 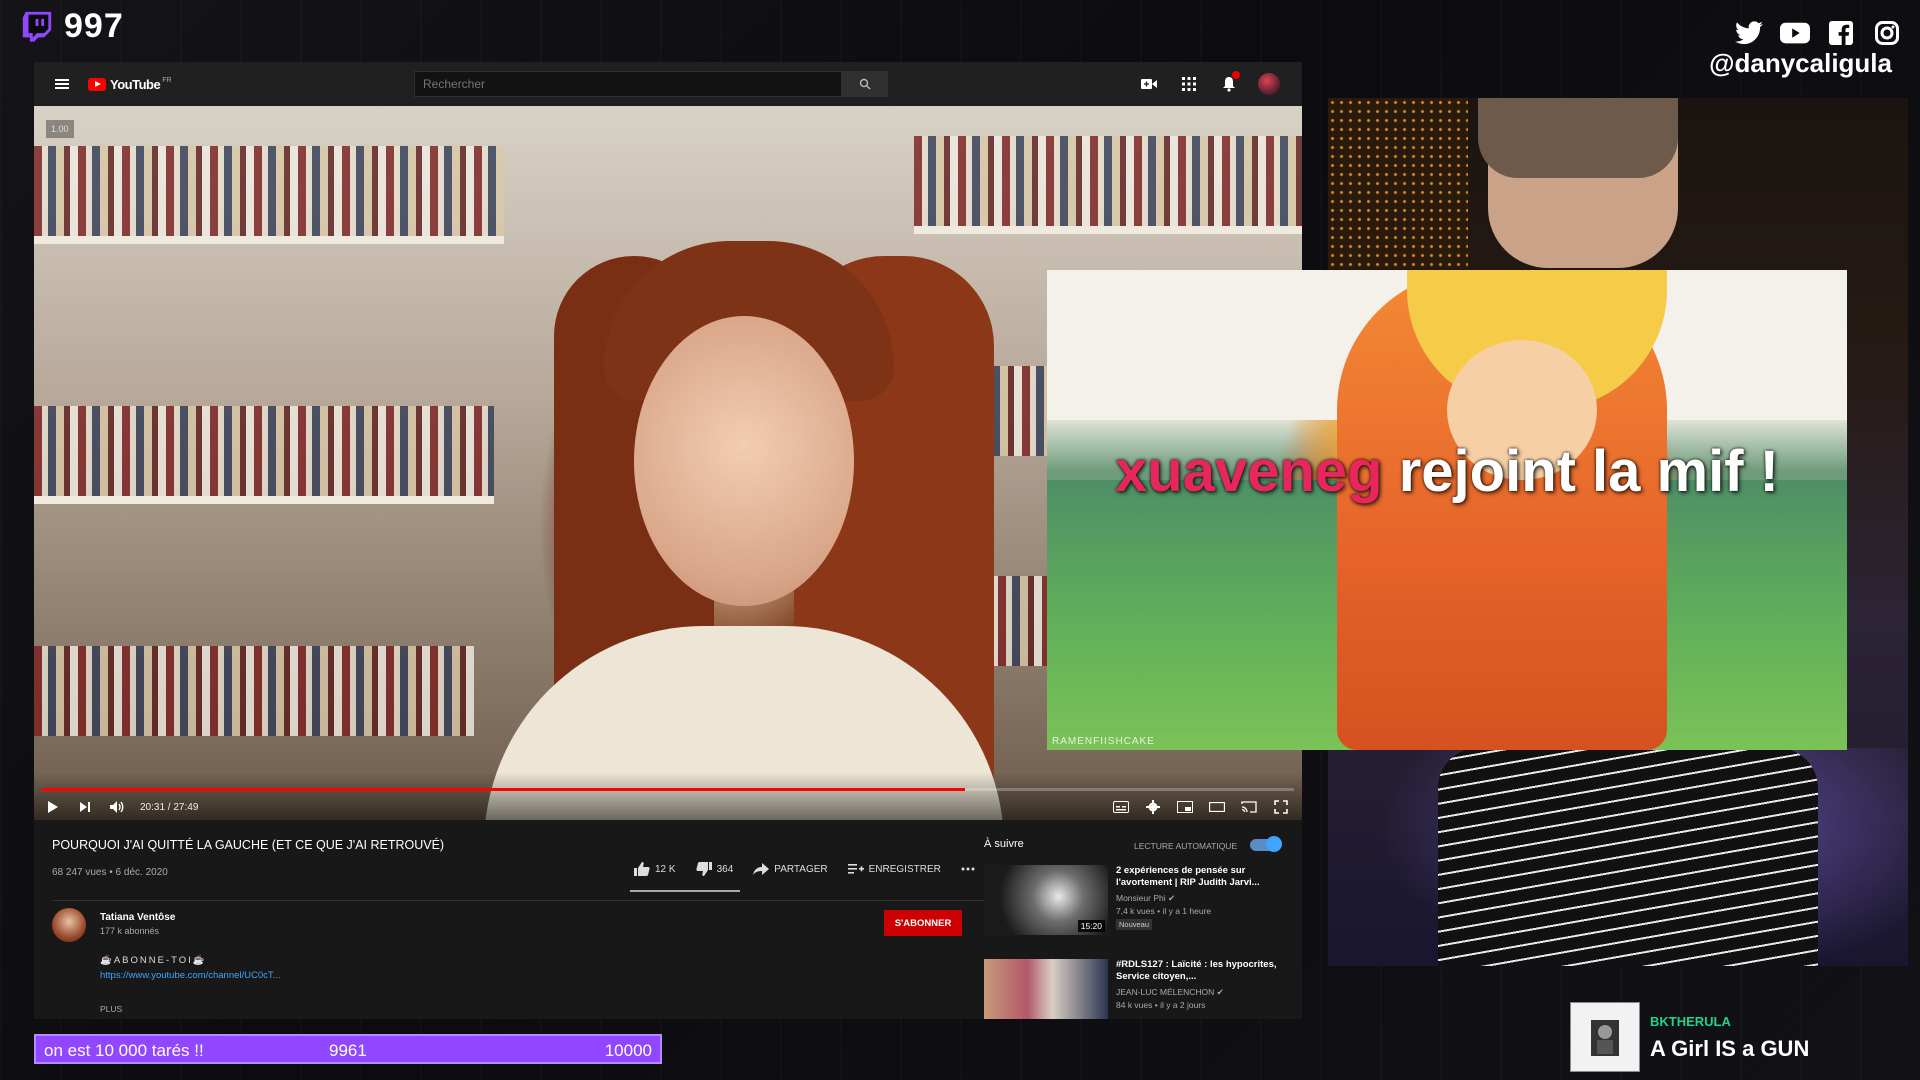 I want to click on hamburger-menu-icon, so click(x=62, y=84).